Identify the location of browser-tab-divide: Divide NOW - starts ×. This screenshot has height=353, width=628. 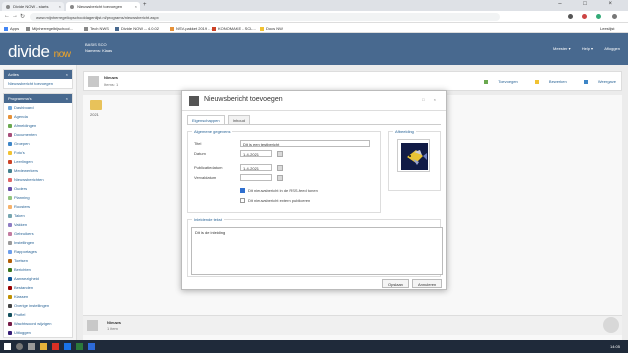
(33, 6).